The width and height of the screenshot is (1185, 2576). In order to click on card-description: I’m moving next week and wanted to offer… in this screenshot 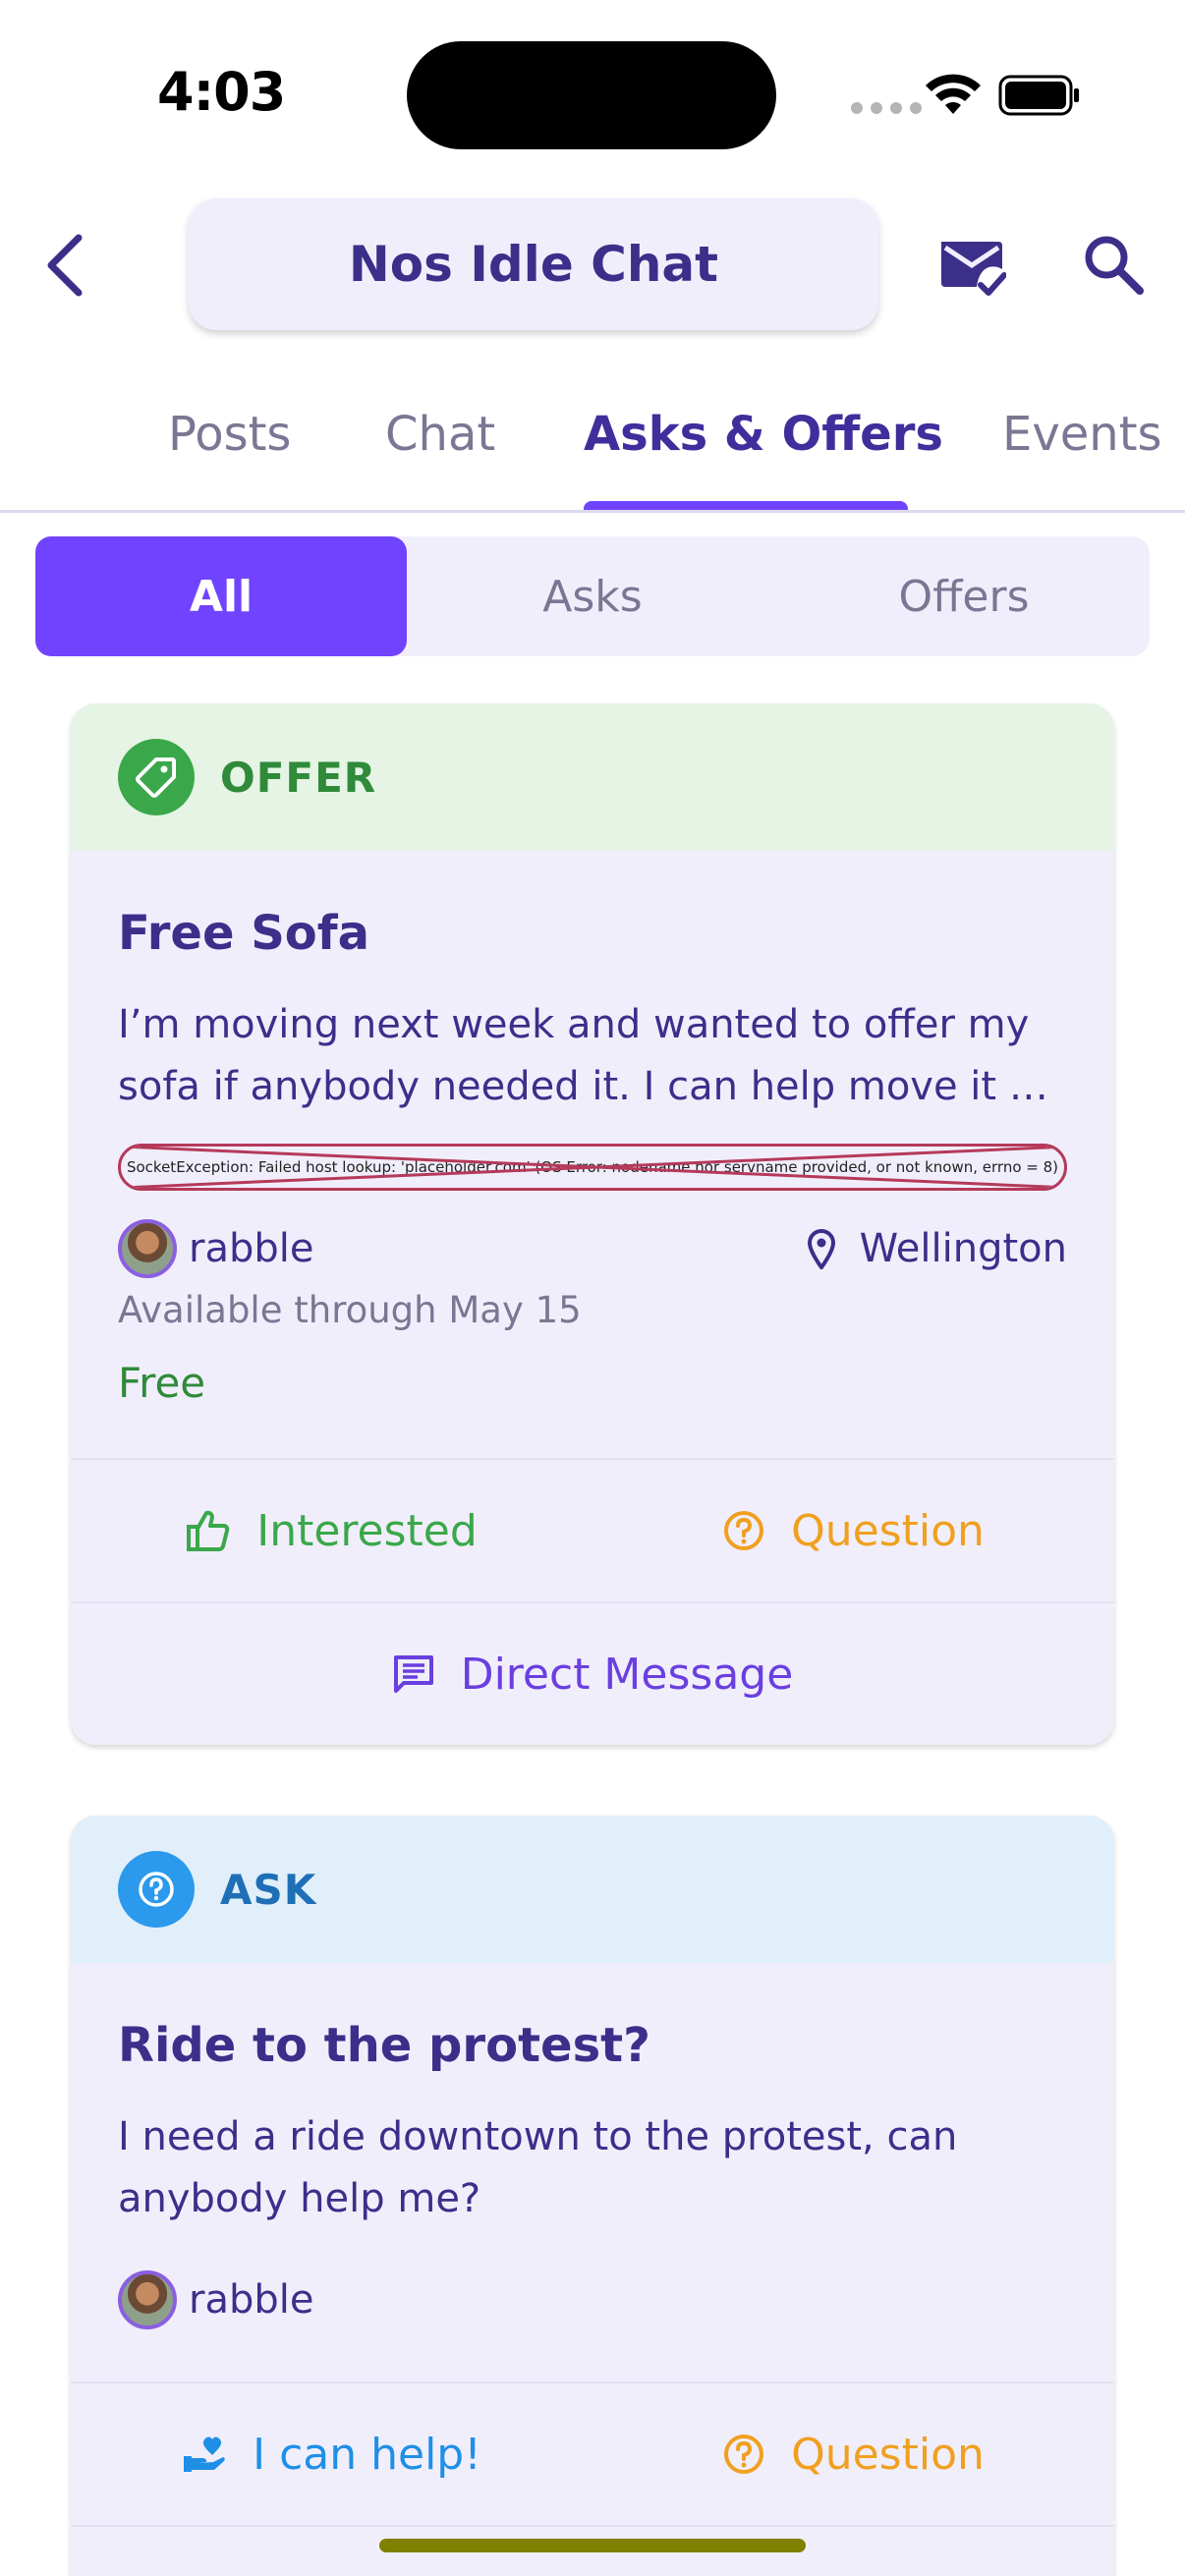, I will do `click(583, 1055)`.